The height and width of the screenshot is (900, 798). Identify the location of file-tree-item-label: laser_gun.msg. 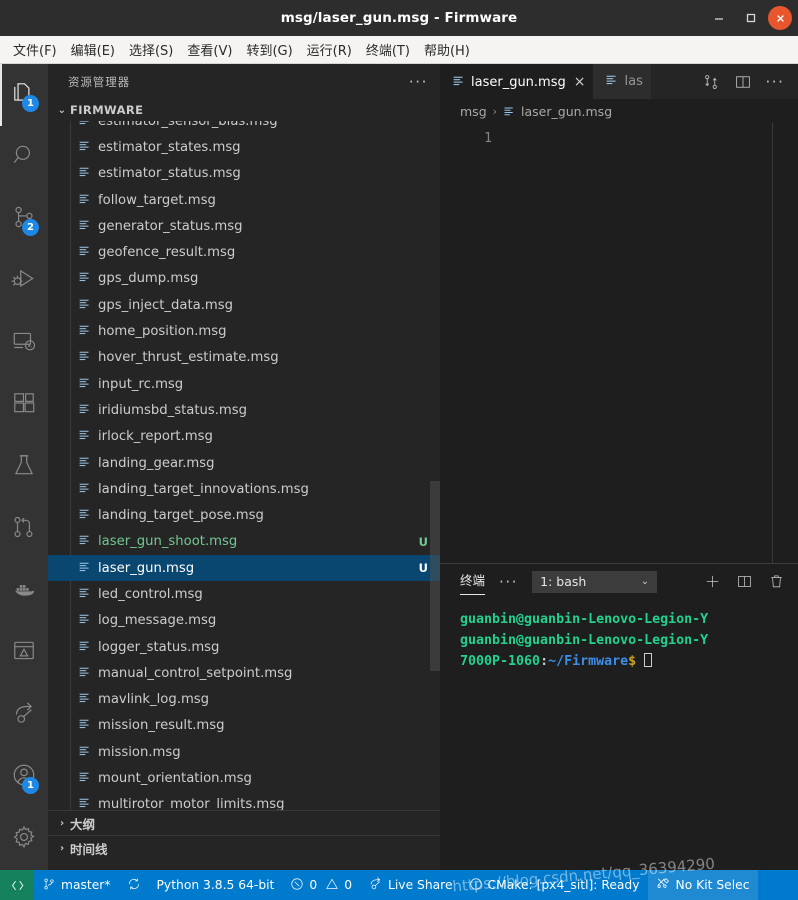
(146, 568).